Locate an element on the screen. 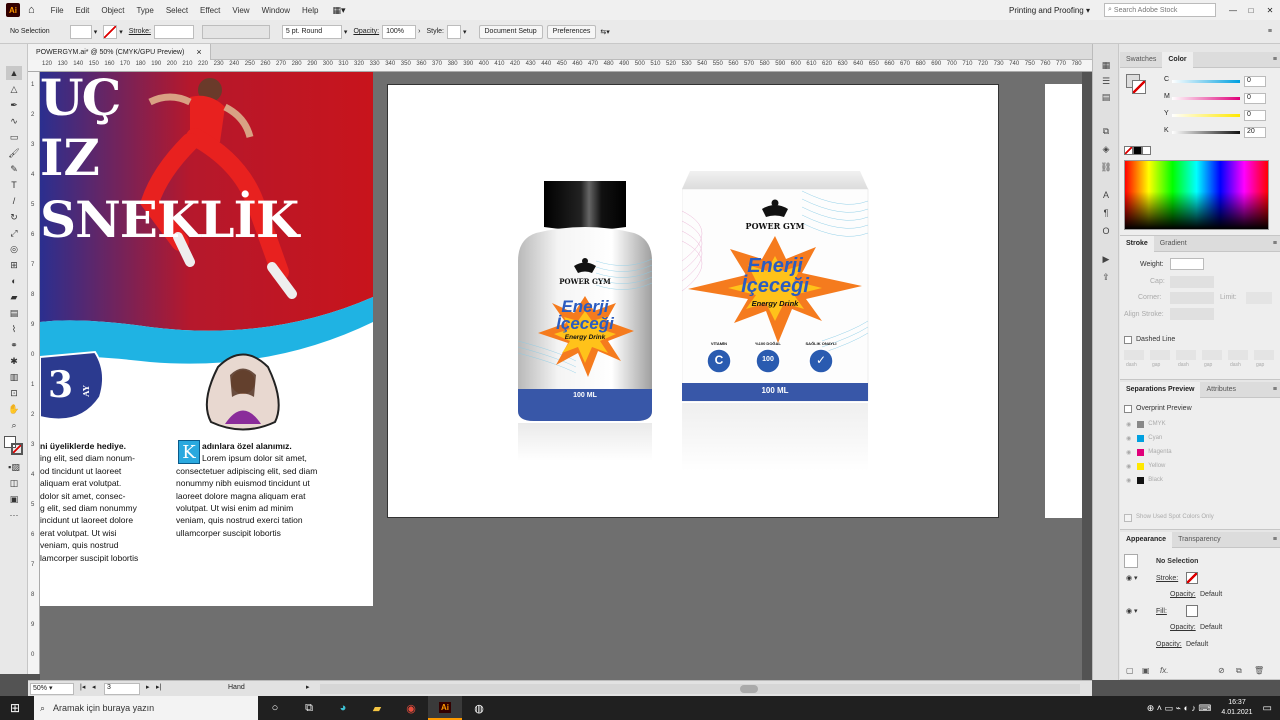 This screenshot has height=720, width=1280. blend-tool-icon: ⚭ is located at coordinates (14, 345).